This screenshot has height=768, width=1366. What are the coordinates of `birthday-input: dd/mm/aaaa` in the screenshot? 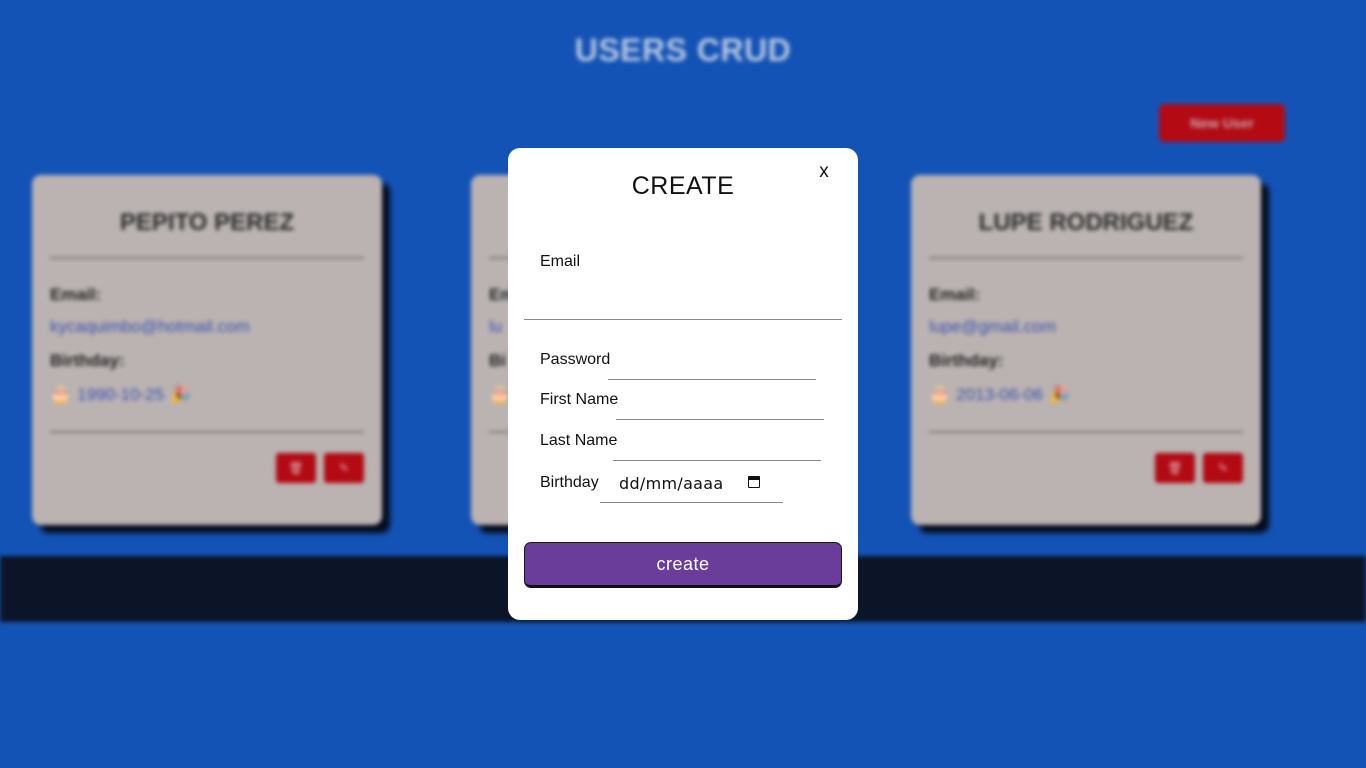 It's located at (691, 484).